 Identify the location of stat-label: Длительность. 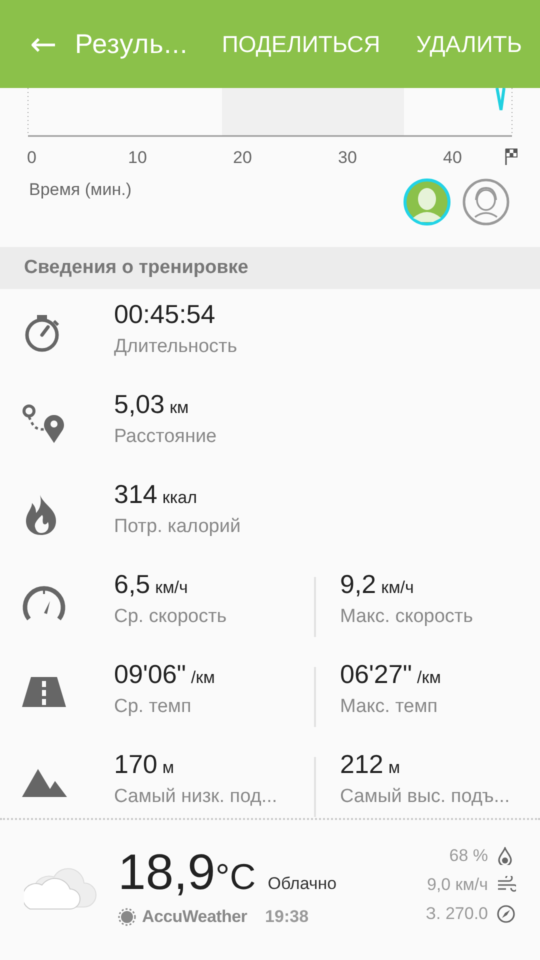
(176, 347).